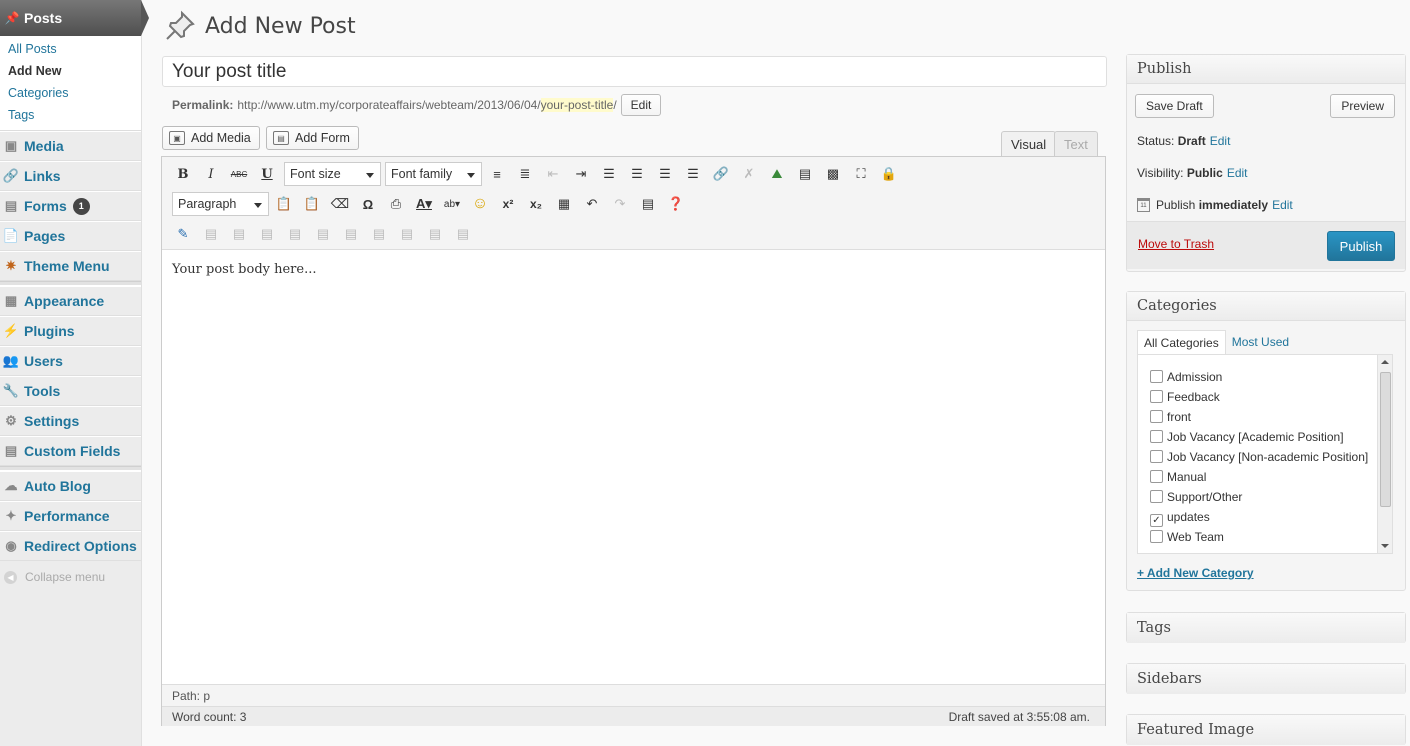 This screenshot has height=746, width=1410. I want to click on table-edit-icon: ✎, so click(183, 234).